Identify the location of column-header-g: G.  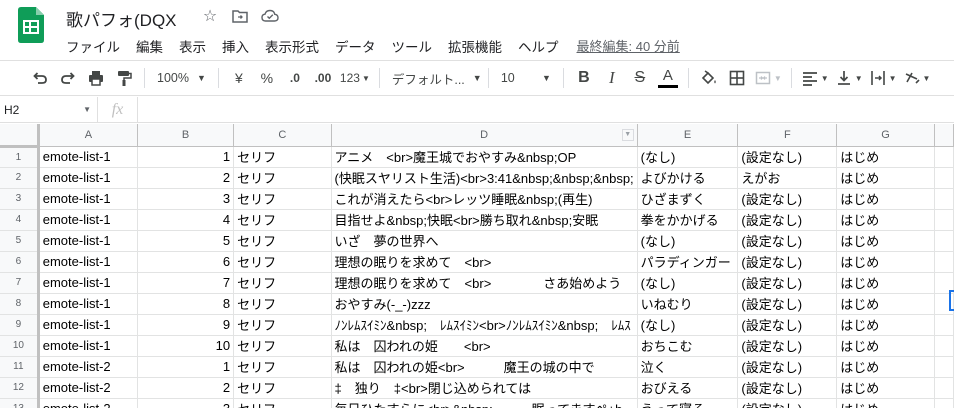
(885, 135).